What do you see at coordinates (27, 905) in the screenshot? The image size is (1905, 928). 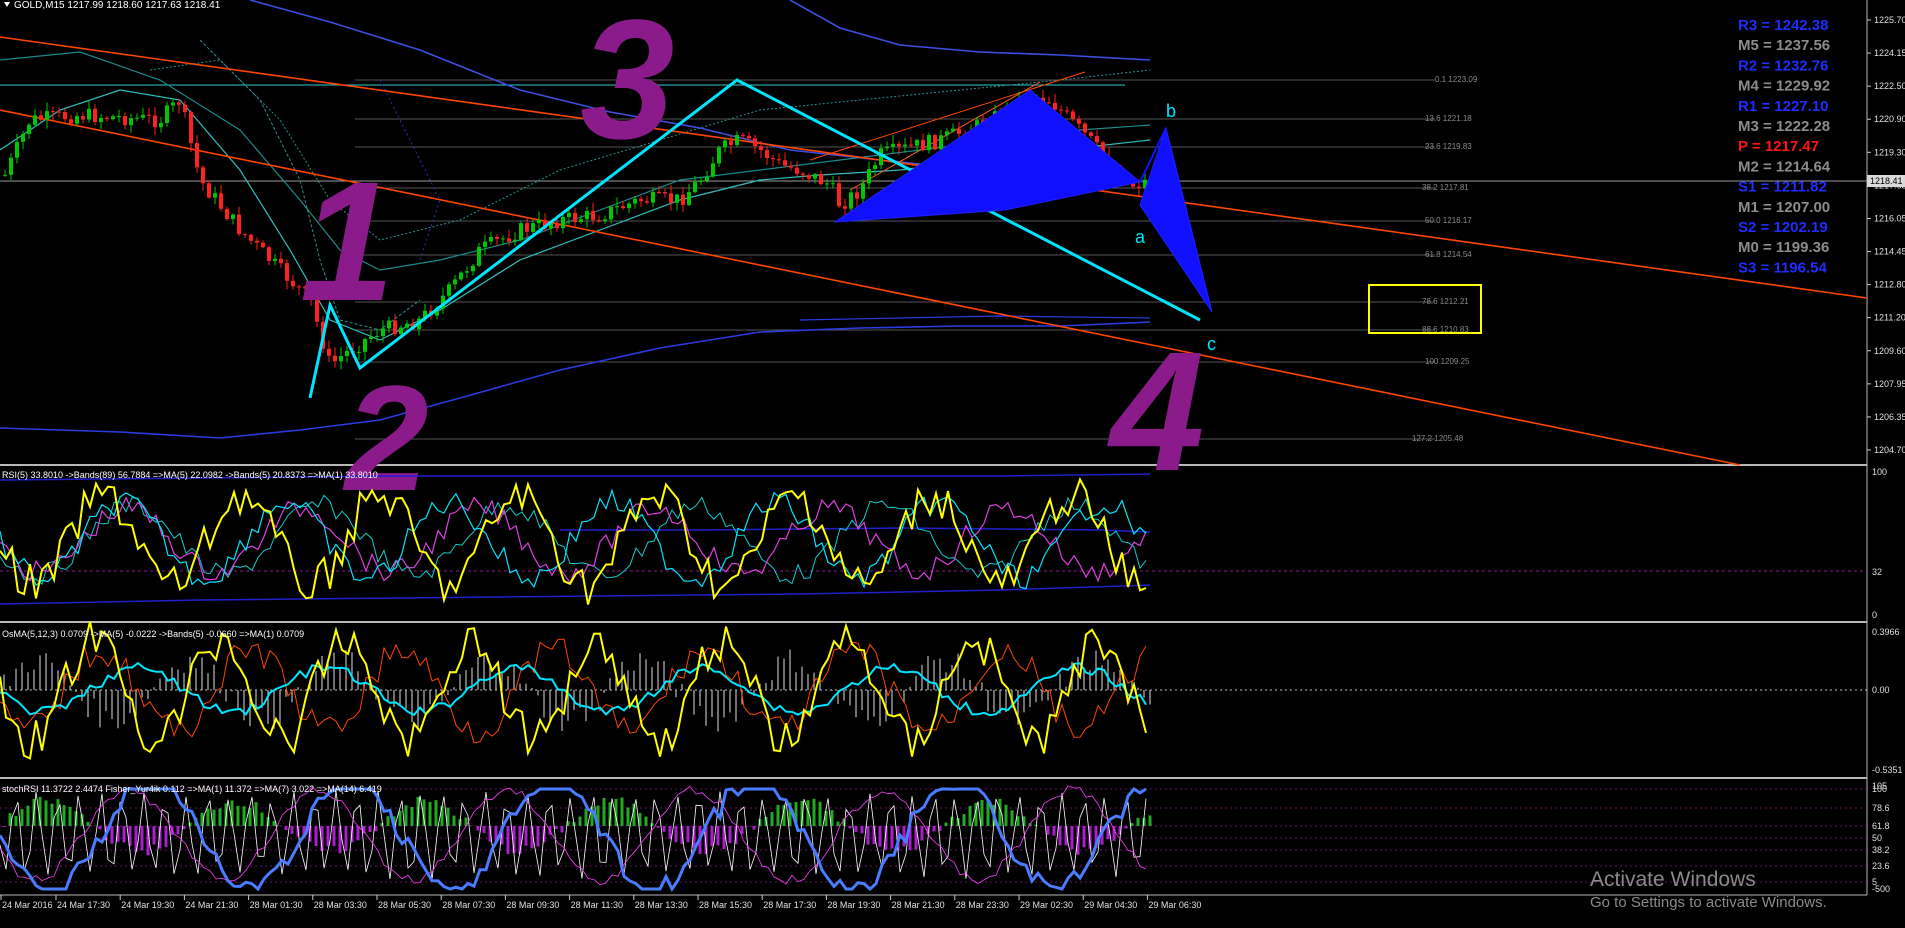 I see `time-axis-label: 24 Mar 2016` at bounding box center [27, 905].